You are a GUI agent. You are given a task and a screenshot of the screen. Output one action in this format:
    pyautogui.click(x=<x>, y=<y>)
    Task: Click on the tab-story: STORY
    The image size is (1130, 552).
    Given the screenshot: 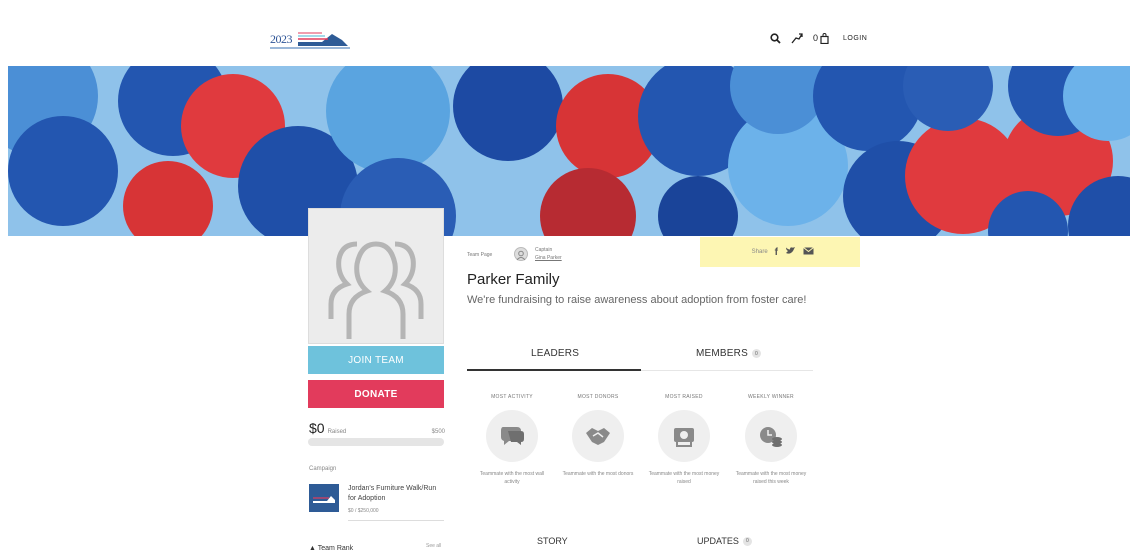 What is the action you would take?
    pyautogui.click(x=552, y=541)
    